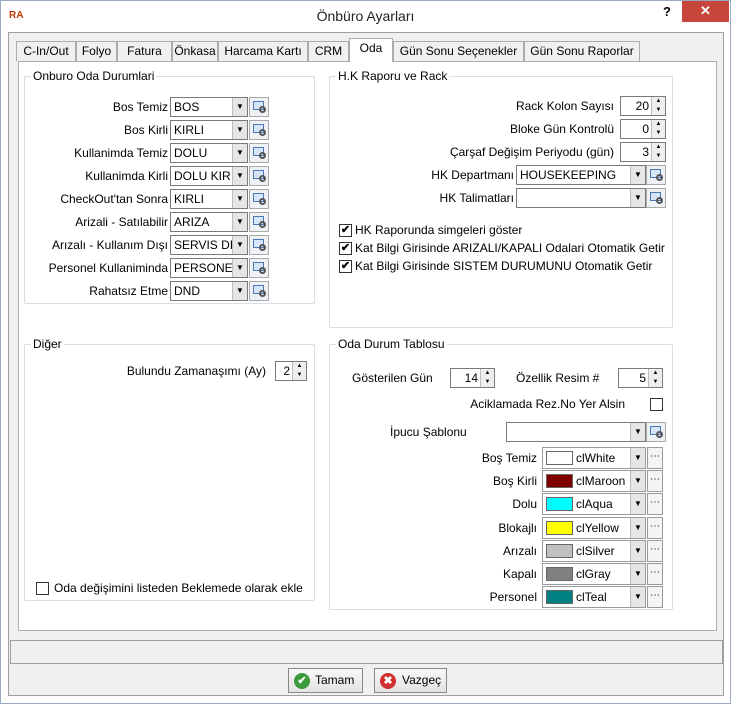 This screenshot has width=731, height=704. I want to click on carsaf-spin: 3 ▲ ▼, so click(643, 152).